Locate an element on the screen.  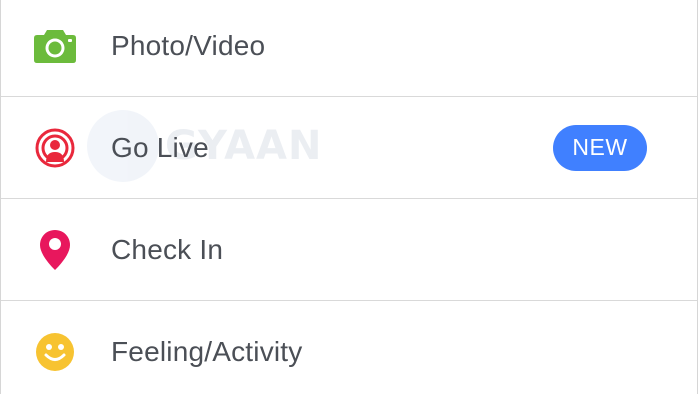
menu-item-label: Photo/Video is located at coordinates (188, 45).